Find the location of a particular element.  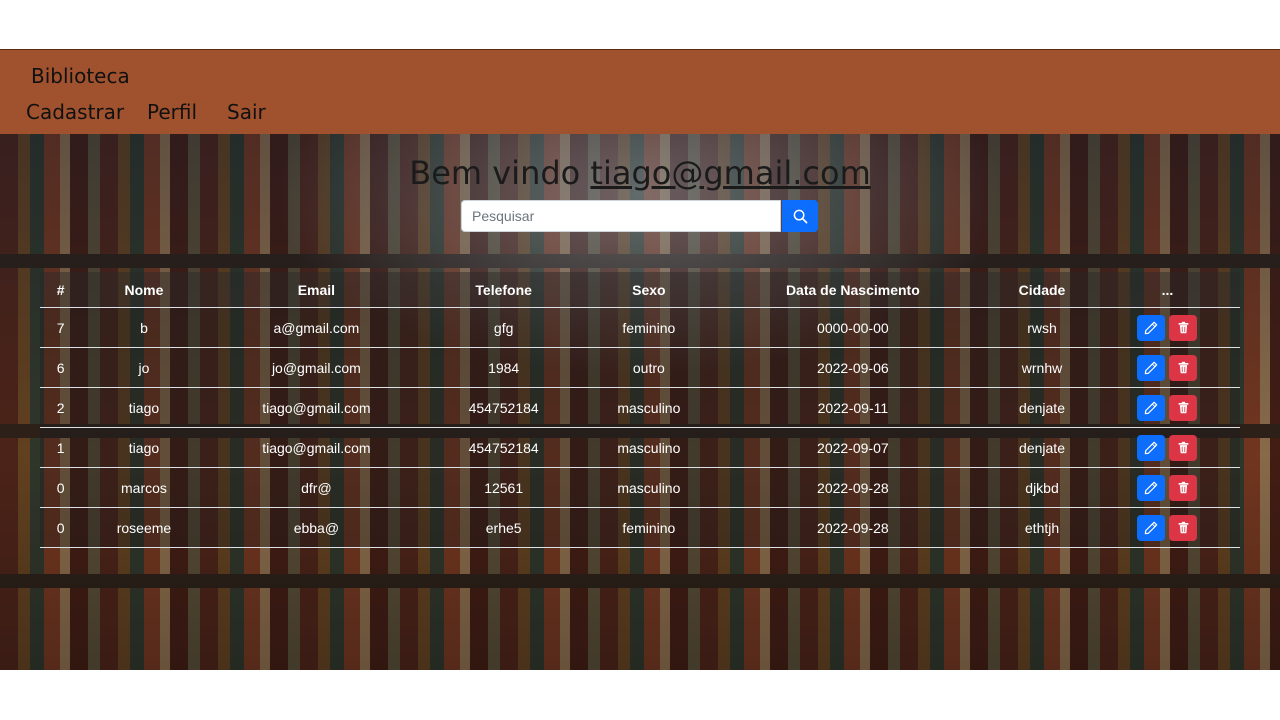

navbar: Biblioteca Cadastrar Perfil Sair is located at coordinates (640, 92).